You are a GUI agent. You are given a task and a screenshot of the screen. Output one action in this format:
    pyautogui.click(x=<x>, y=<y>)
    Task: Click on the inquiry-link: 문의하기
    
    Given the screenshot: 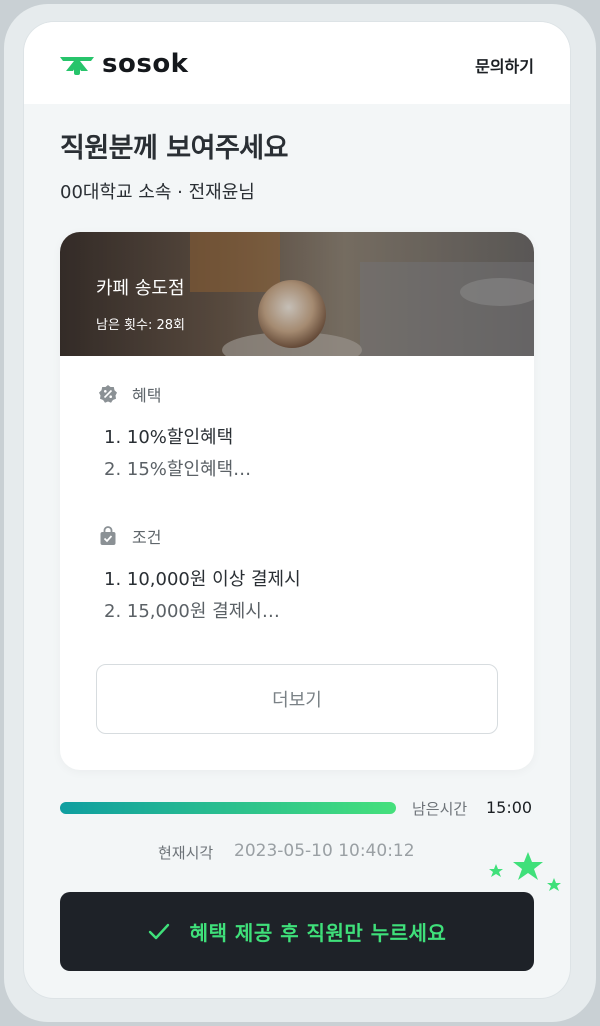 What is the action you would take?
    pyautogui.click(x=504, y=65)
    